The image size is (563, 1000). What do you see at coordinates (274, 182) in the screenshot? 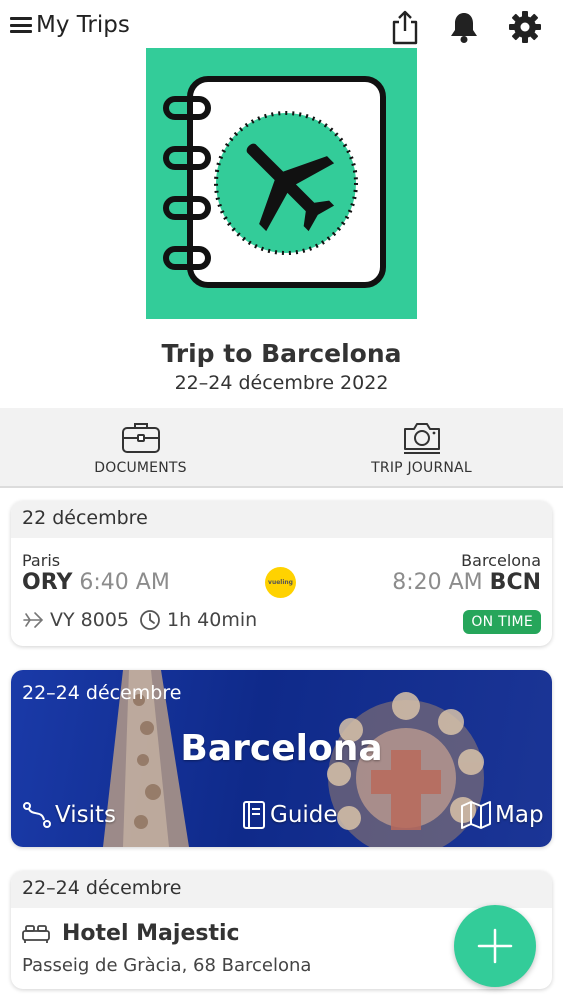
I see `notebook-airplane-icon` at bounding box center [274, 182].